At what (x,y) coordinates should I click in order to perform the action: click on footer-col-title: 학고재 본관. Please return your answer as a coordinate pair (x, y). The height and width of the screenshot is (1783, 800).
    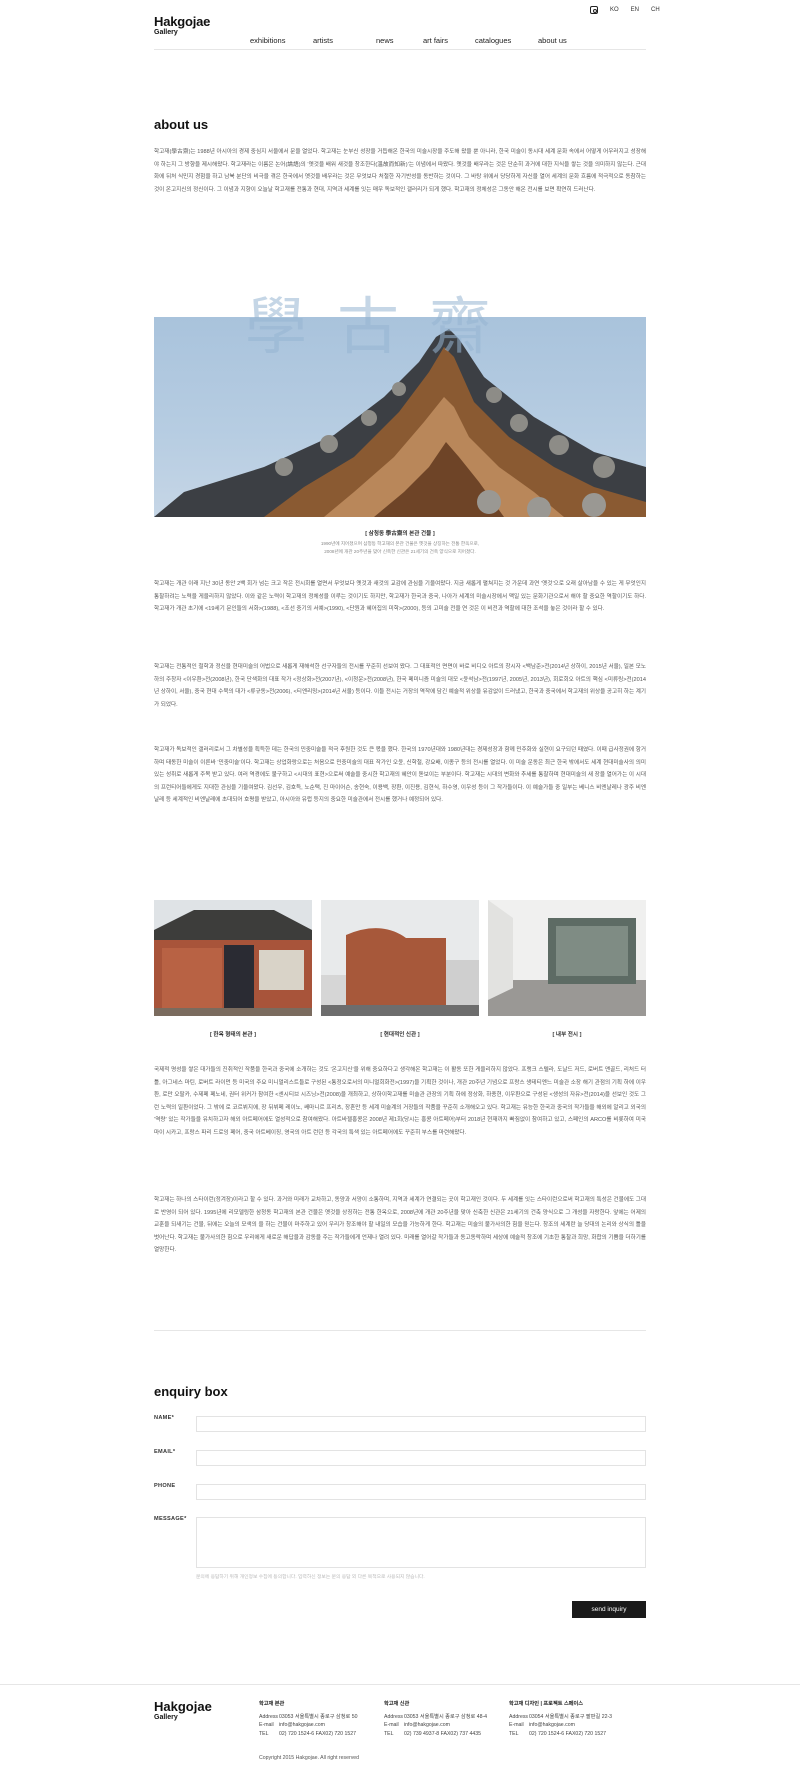
    Looking at the image, I should click on (272, 1704).